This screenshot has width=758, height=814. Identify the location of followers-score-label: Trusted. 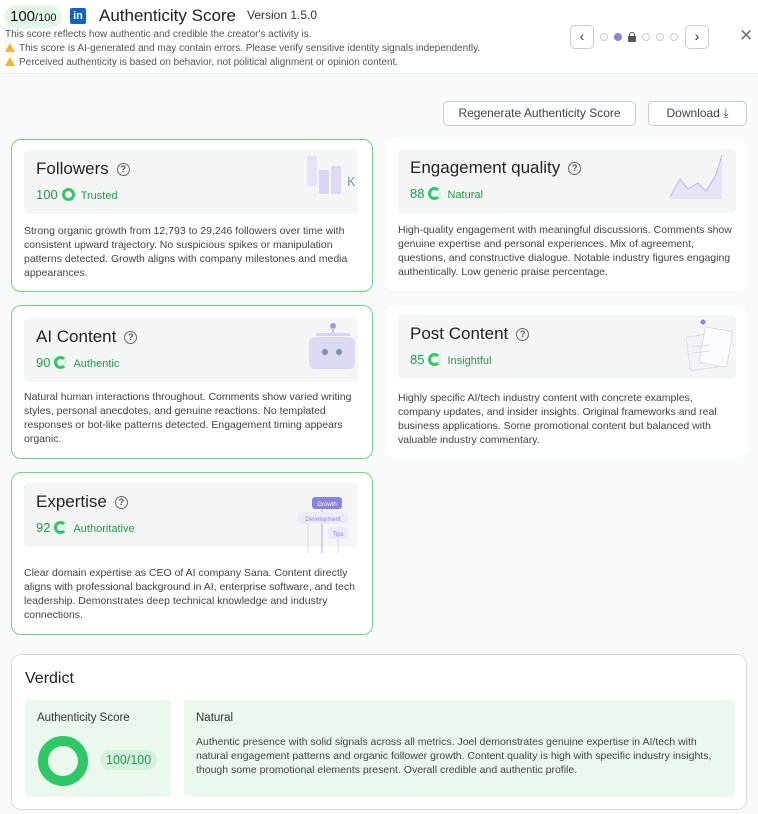
(99, 196).